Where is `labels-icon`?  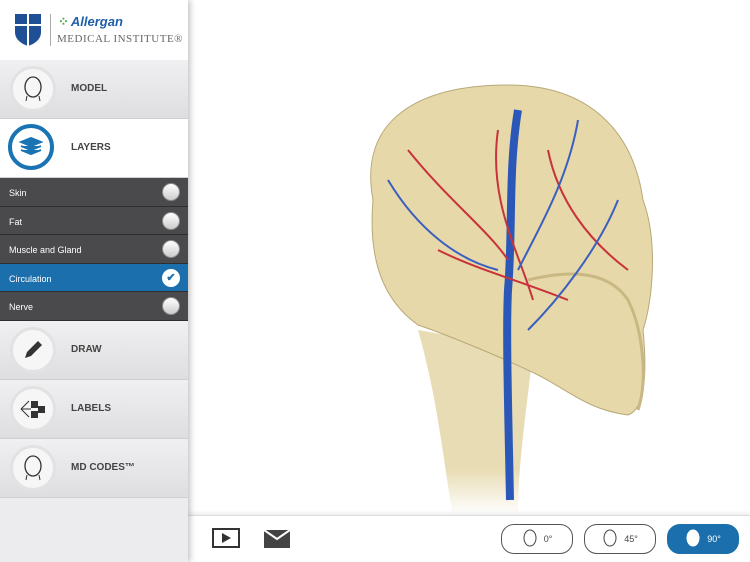
labels-icon is located at coordinates (32, 409).